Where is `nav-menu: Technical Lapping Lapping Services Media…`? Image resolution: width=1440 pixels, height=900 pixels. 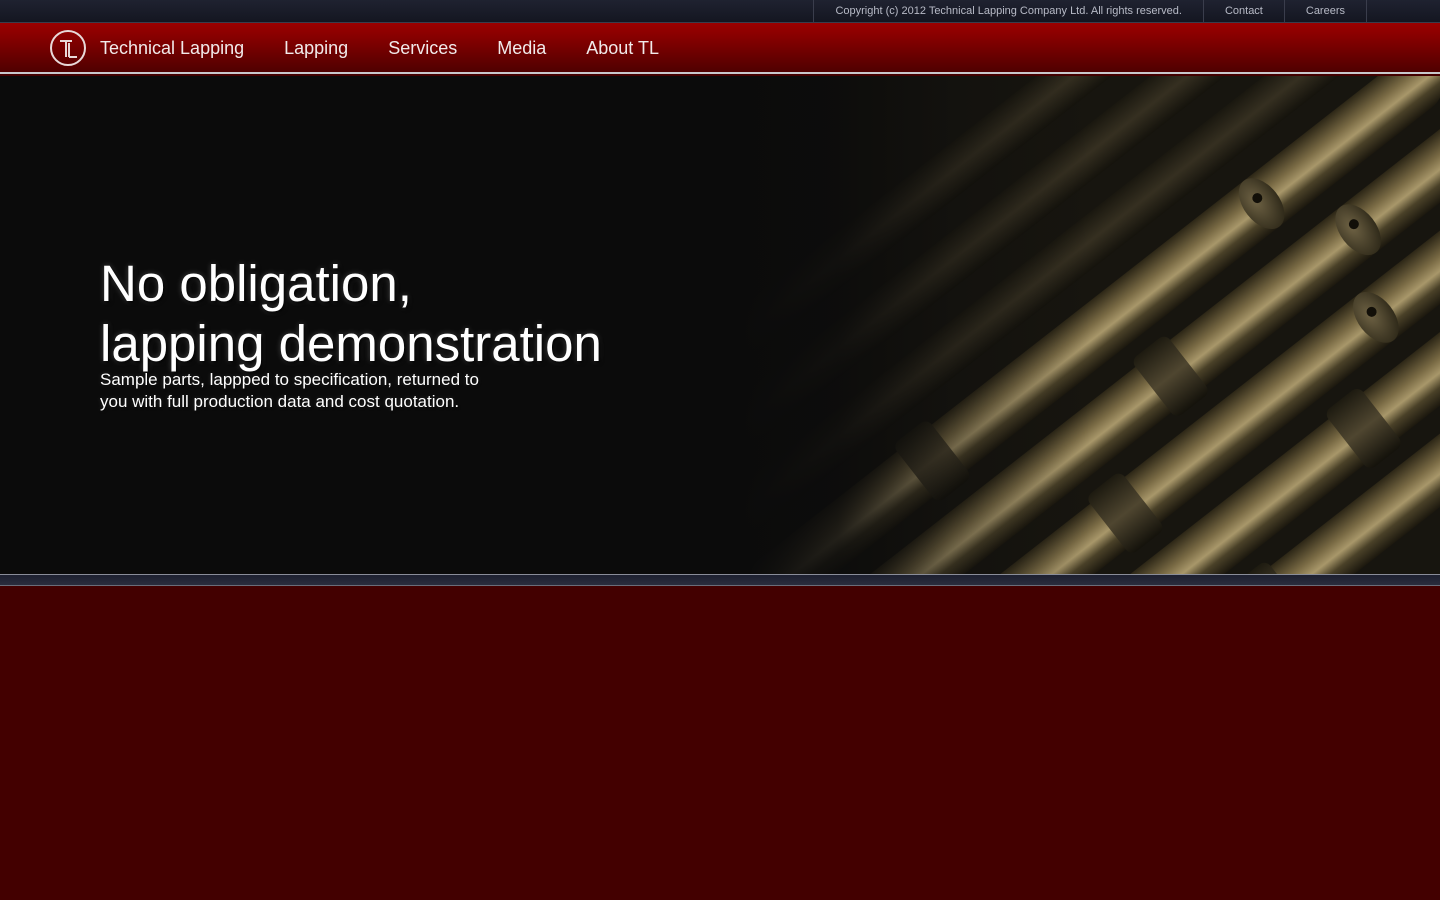 nav-menu: Technical Lapping Lapping Services Media… is located at coordinates (399, 48).